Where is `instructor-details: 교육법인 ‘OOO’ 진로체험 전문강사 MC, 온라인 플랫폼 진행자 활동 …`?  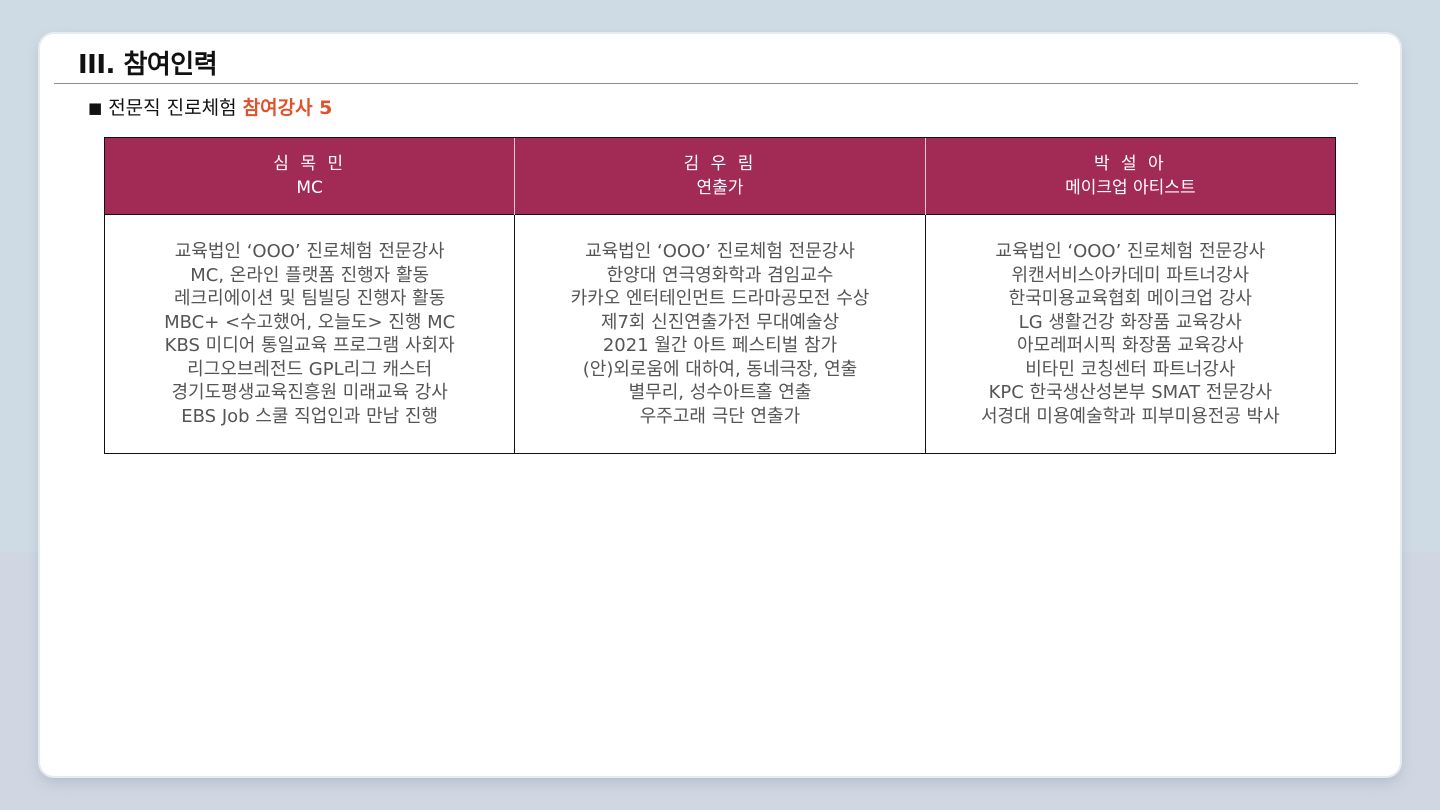 instructor-details: 교육법인 ‘OOO’ 진로체험 전문강사 MC, 온라인 플랫폼 진행자 활동 … is located at coordinates (309, 334).